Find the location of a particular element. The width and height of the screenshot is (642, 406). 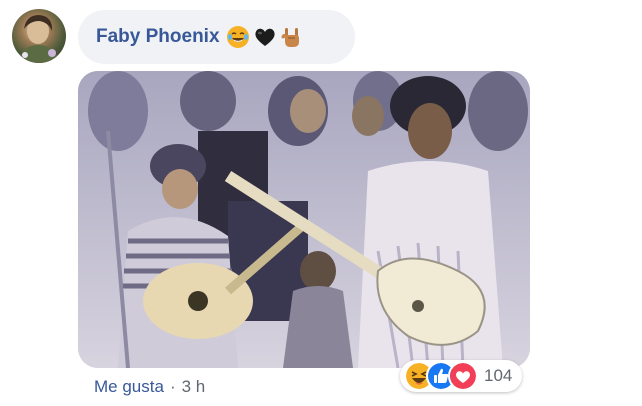

rock-hand-emoji-icon is located at coordinates (292, 37).